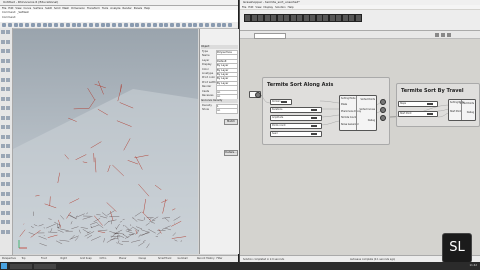 The height and width of the screenshot is (270, 480). I want to click on status-toggle: Planar, so click(123, 258).